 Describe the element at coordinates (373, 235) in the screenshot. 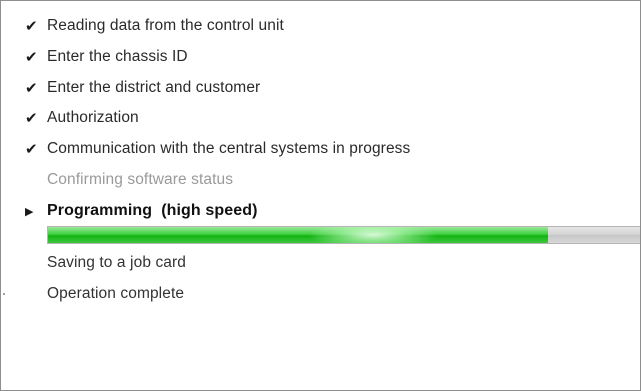

I see `progress-glow` at that location.